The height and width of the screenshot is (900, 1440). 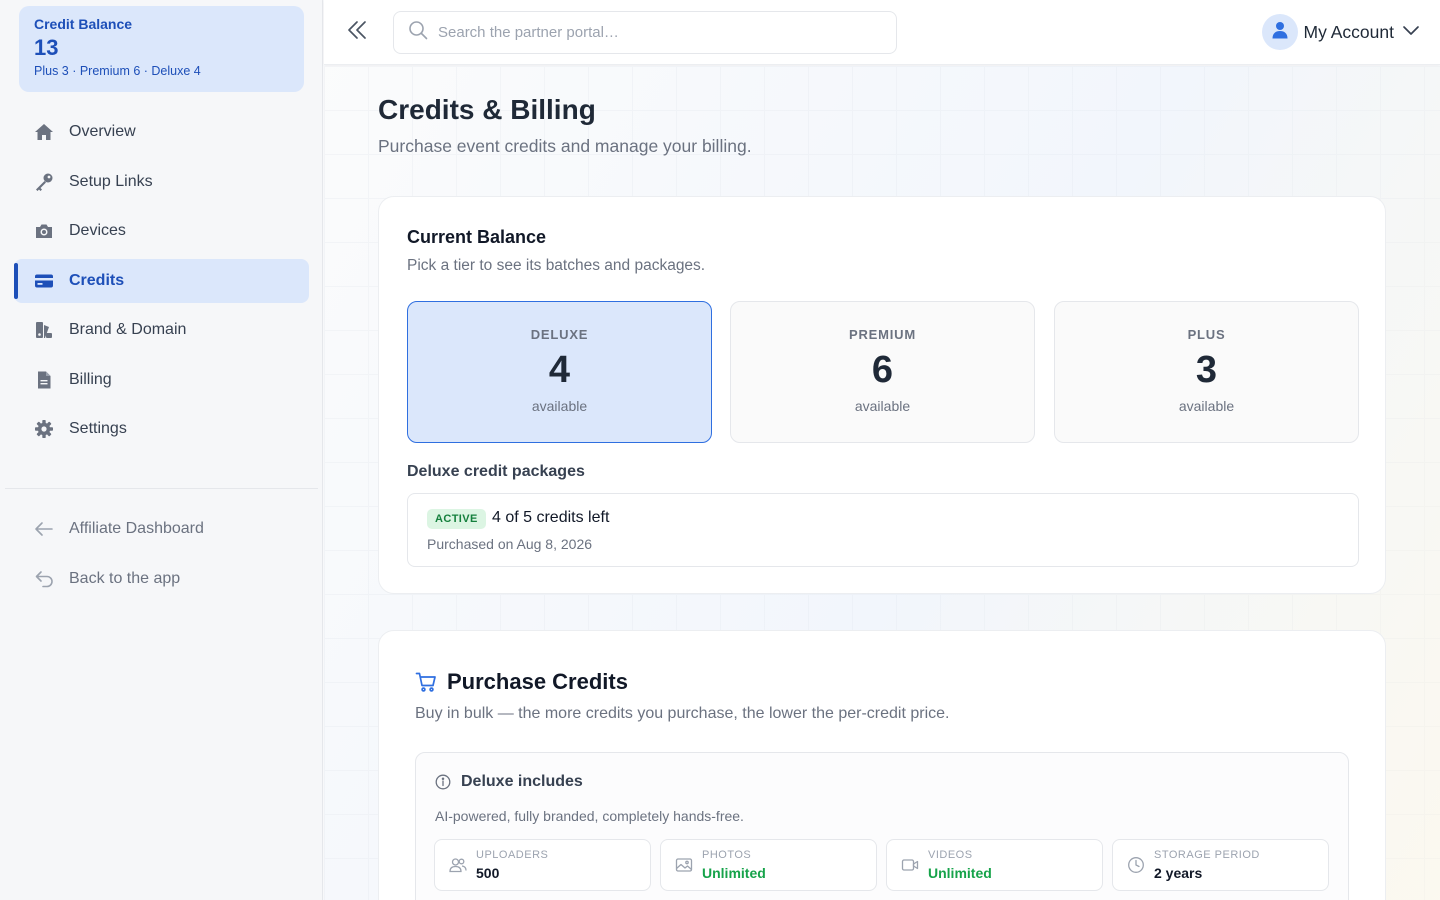 I want to click on user-icon, so click(x=1280, y=32).